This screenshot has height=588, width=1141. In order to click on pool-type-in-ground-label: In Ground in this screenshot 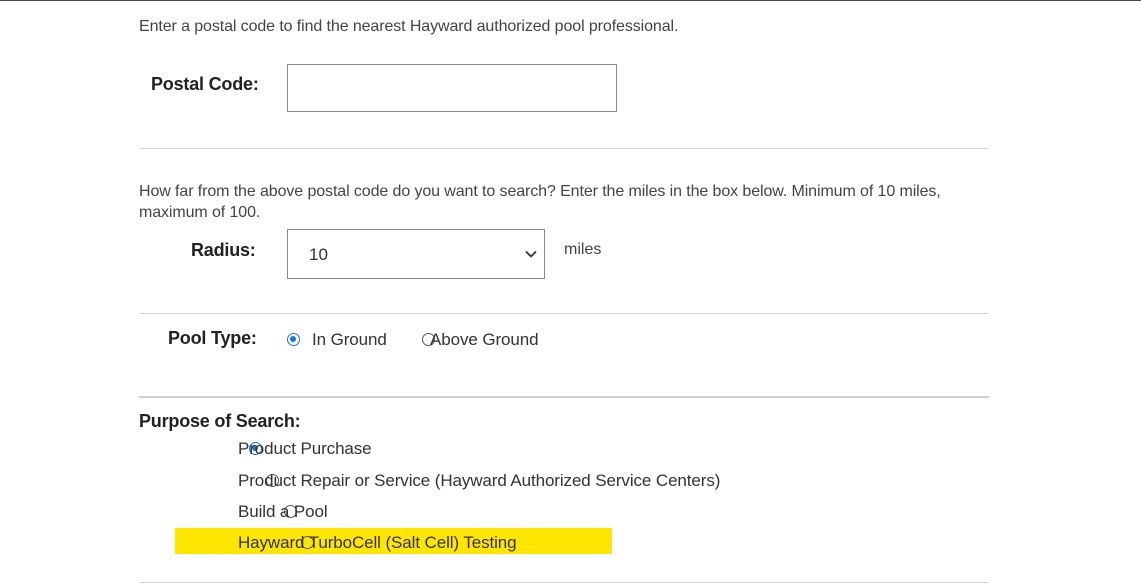, I will do `click(349, 340)`.